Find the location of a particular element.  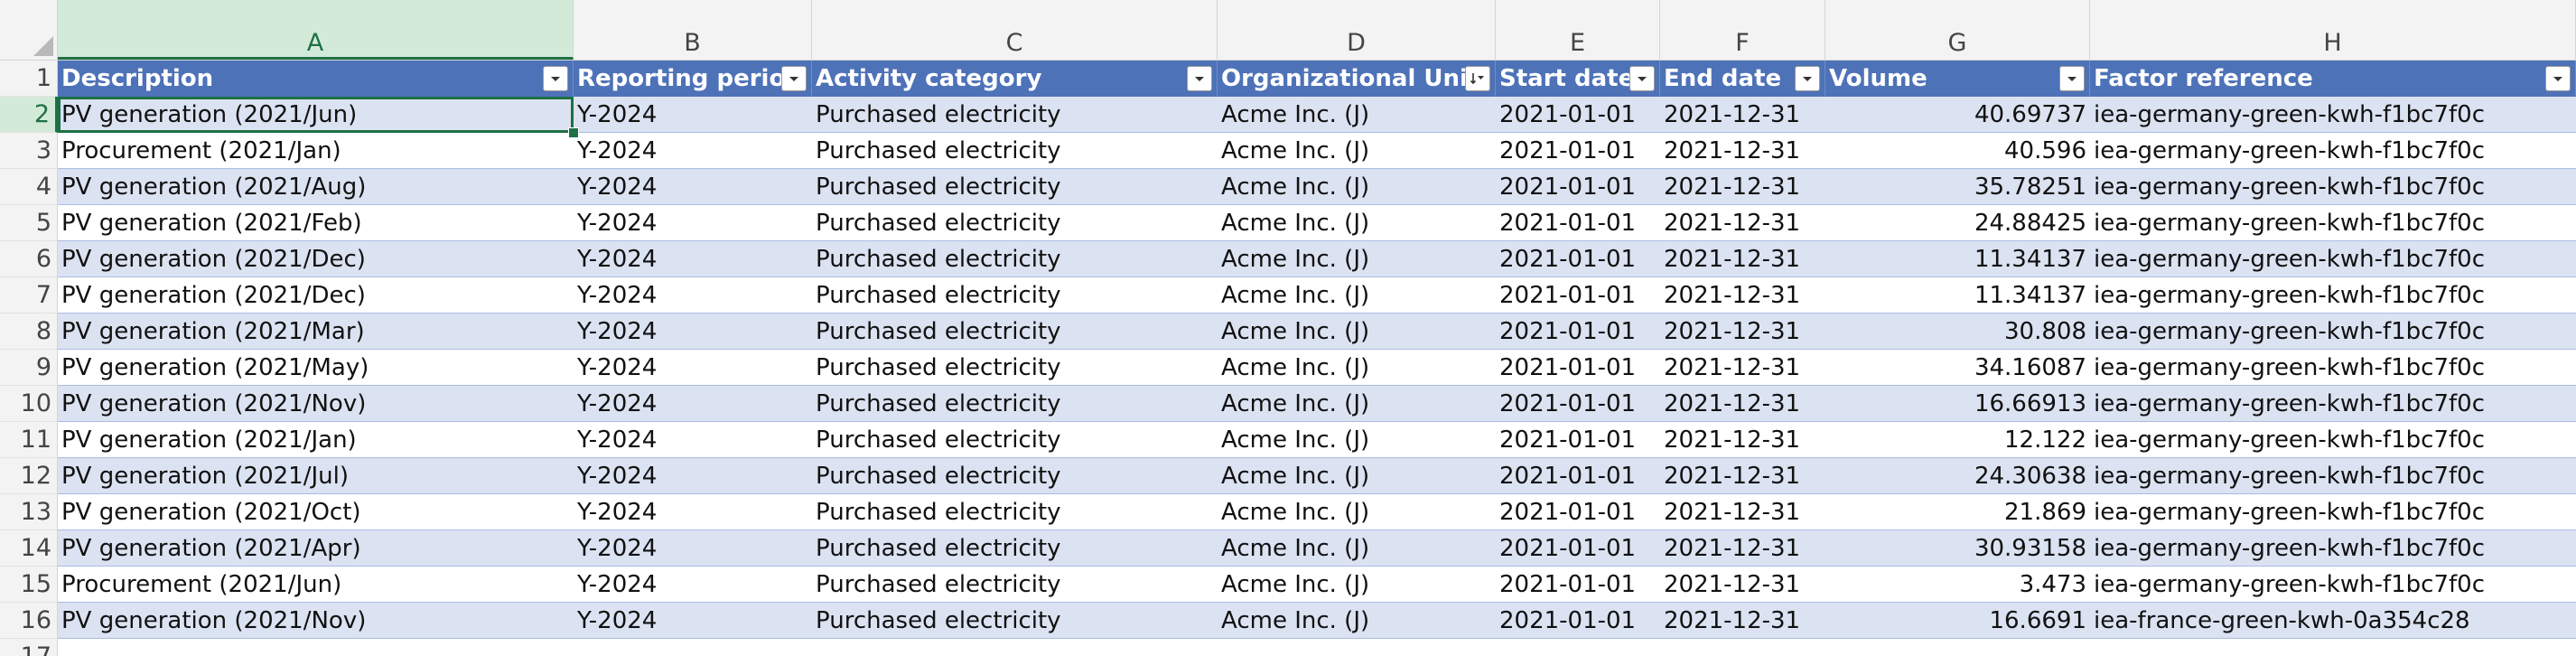

cell-g: 30.93158 is located at coordinates (1958, 548).